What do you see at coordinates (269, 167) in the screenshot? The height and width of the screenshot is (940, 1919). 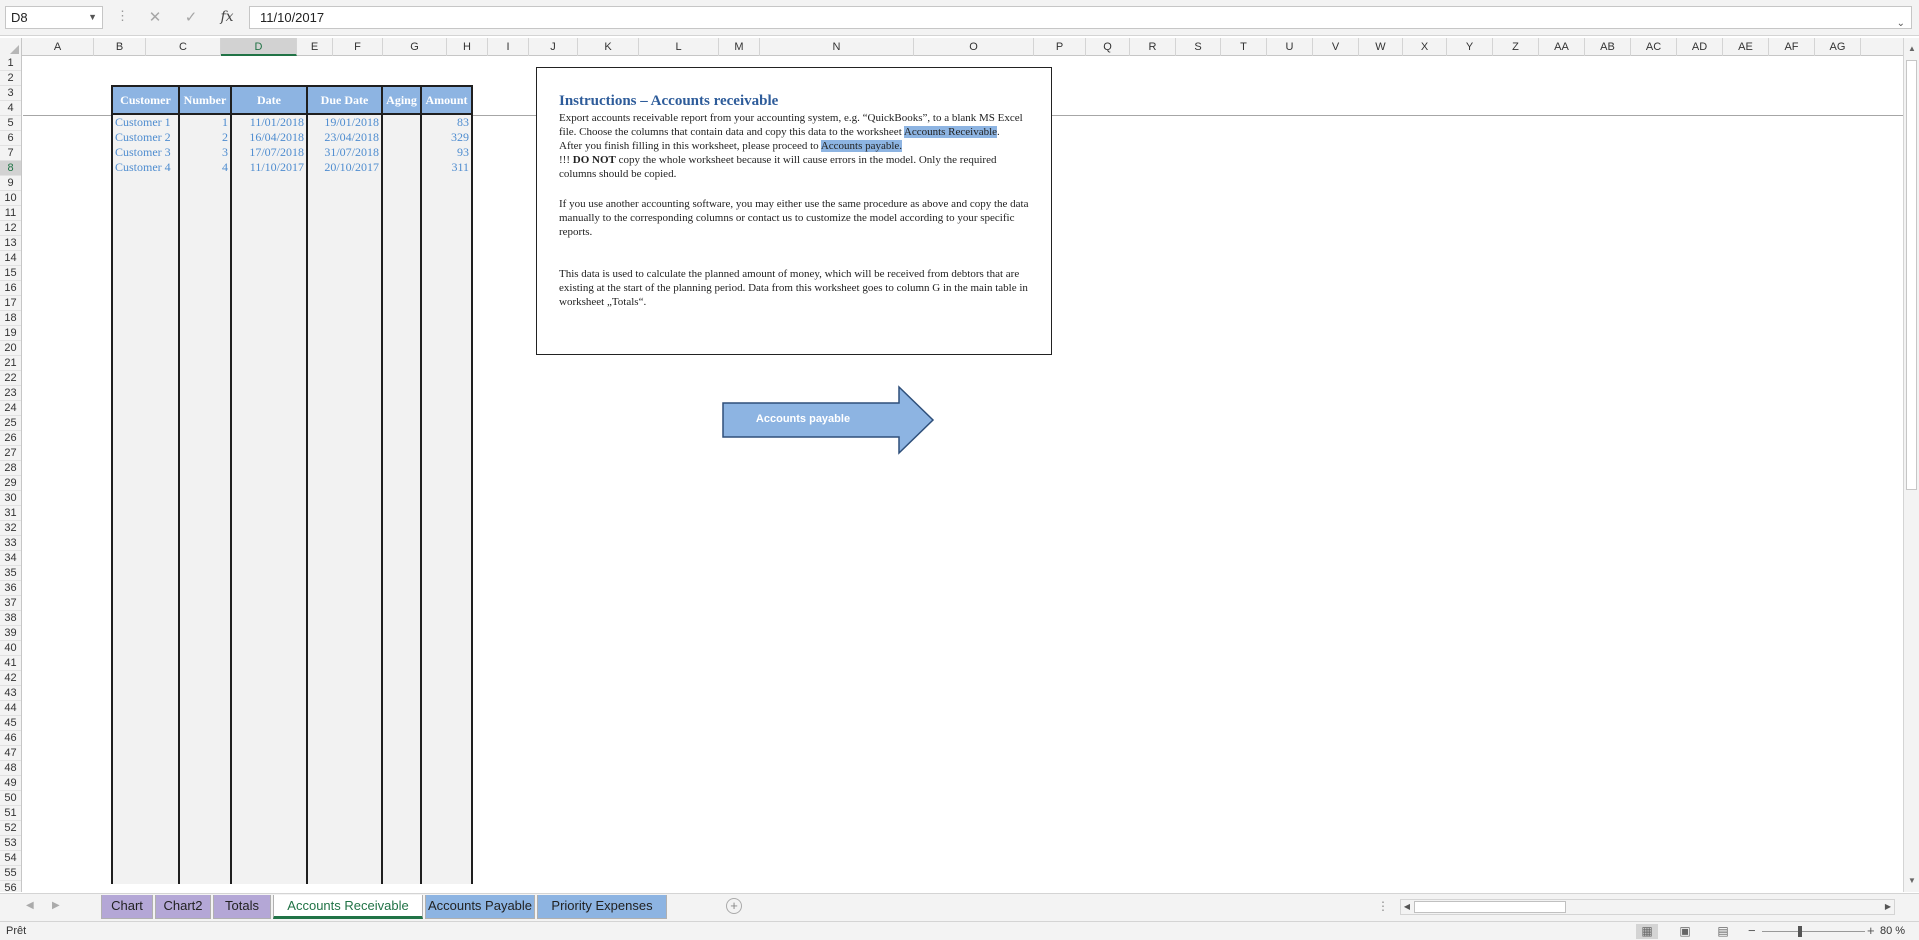 I see `cell-date: 11/10/2017` at bounding box center [269, 167].